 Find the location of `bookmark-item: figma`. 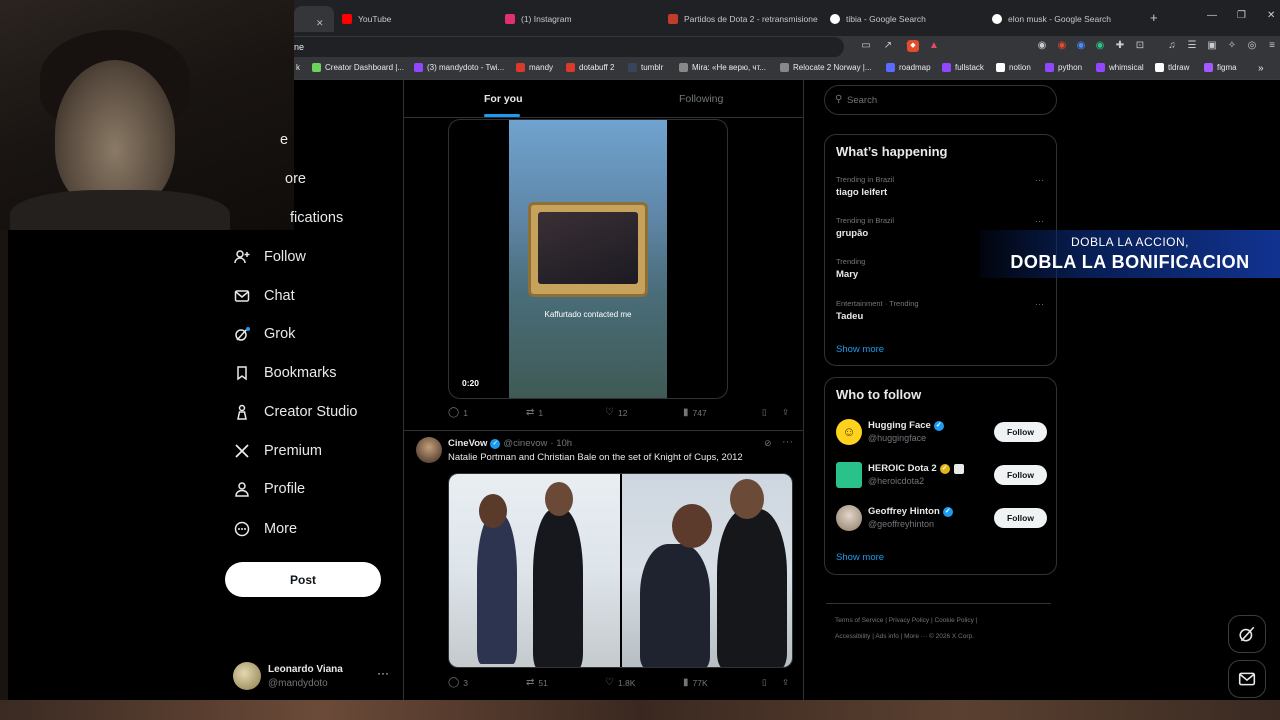

bookmark-item: figma is located at coordinates (1220, 67).